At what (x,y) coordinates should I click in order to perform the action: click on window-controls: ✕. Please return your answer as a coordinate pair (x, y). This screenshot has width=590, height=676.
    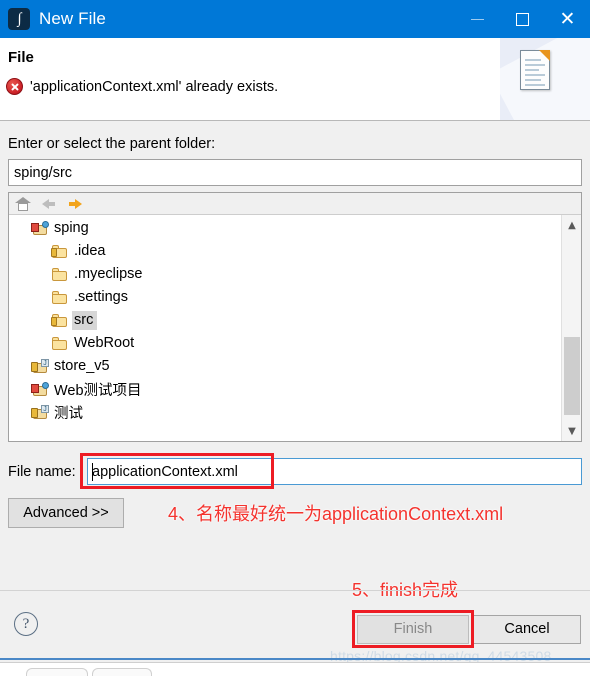
    Looking at the image, I should click on (522, 19).